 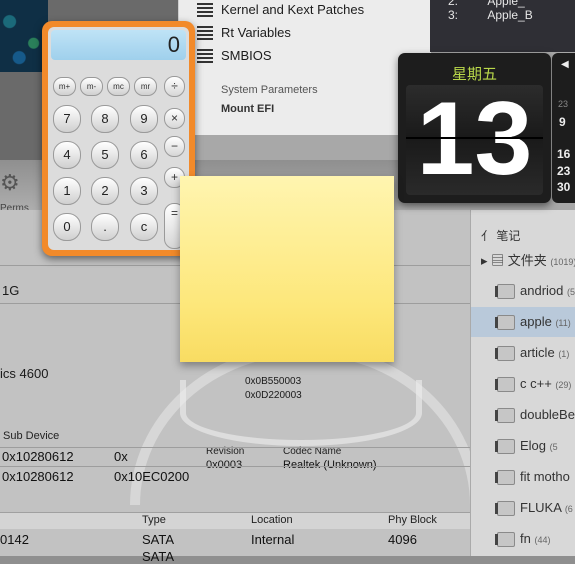 What do you see at coordinates (144, 191) in the screenshot?
I see `digit-3-button: 3` at bounding box center [144, 191].